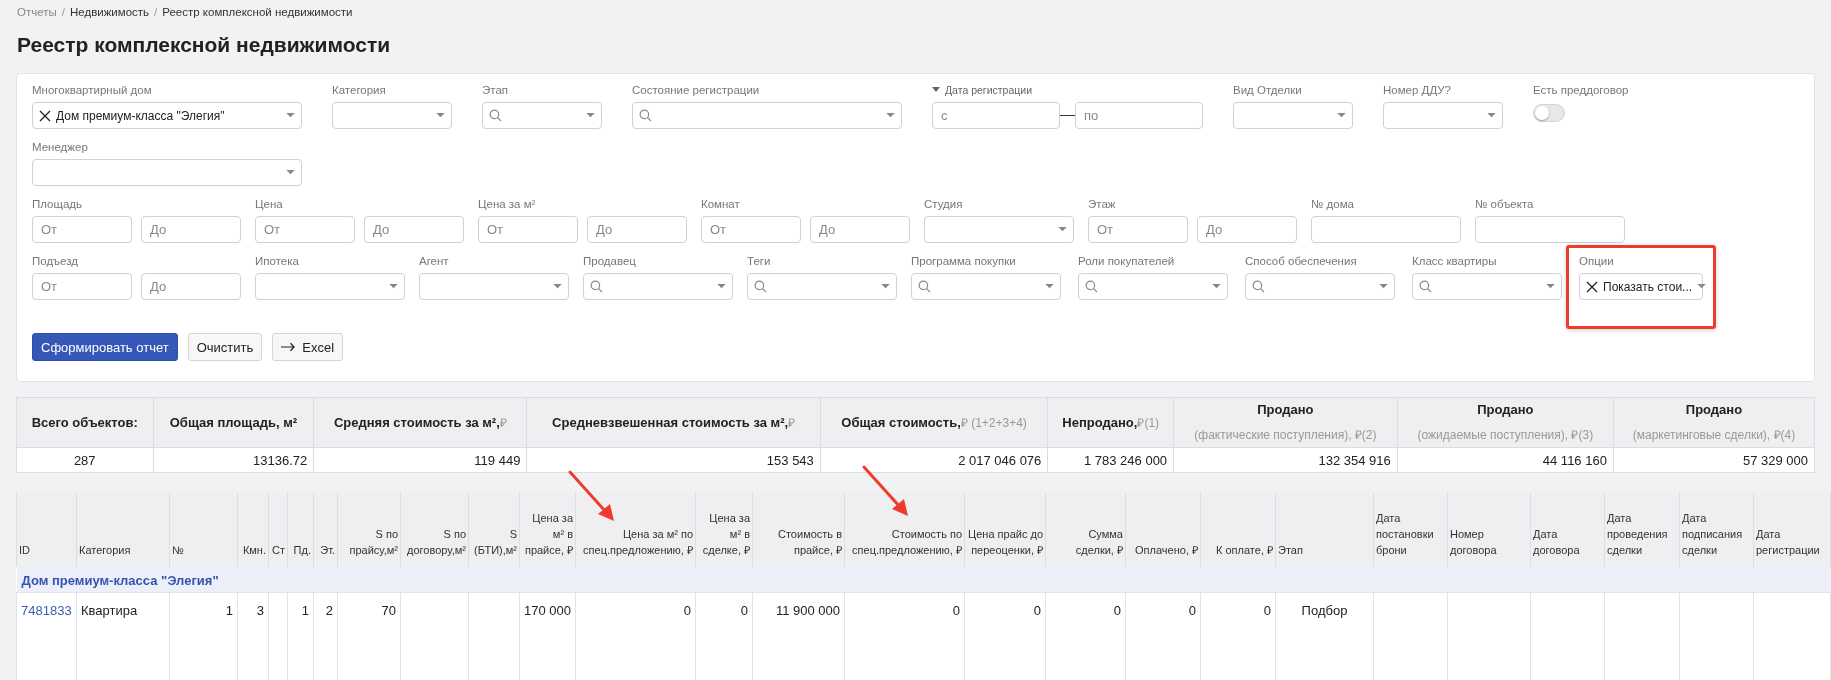  Describe the element at coordinates (105, 347) in the screenshot. I see `generate-report-button: Сформировать отчет` at that location.